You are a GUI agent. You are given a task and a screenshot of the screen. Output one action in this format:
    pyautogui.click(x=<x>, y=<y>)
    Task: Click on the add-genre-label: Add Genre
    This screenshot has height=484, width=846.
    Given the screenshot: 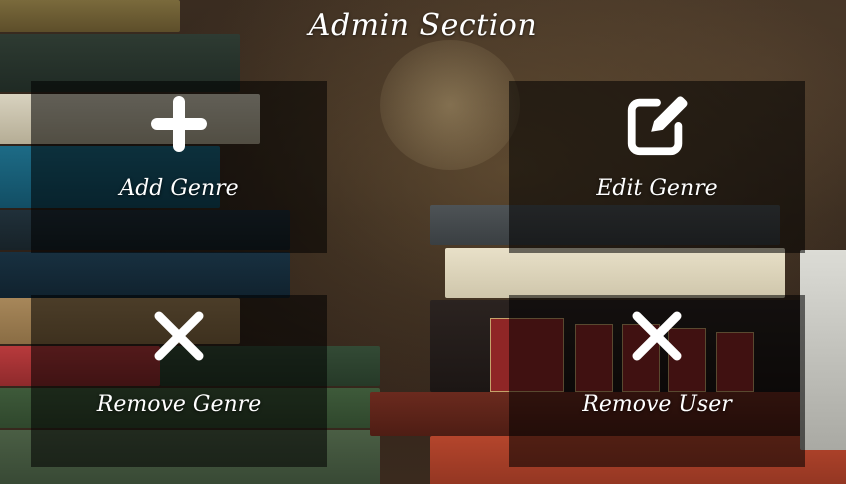 What is the action you would take?
    pyautogui.click(x=179, y=188)
    